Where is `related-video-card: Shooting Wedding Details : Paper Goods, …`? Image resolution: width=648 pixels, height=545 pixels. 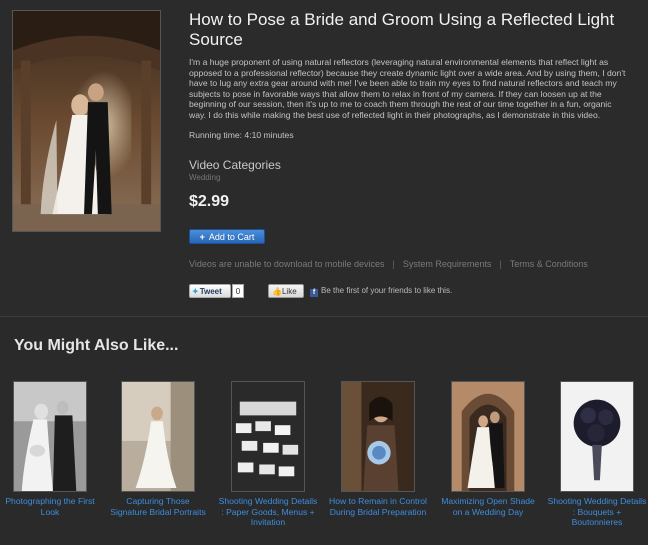
related-video-card: Shooting Wedding Details : Paper Goods, … is located at coordinates (268, 454).